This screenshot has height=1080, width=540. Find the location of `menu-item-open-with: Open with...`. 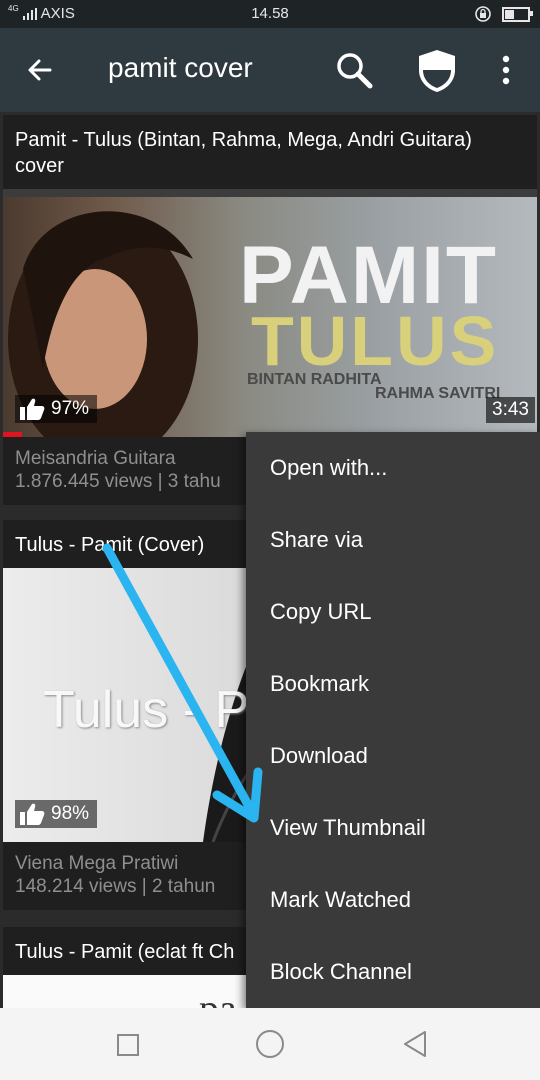

menu-item-open-with: Open with... is located at coordinates (393, 468).